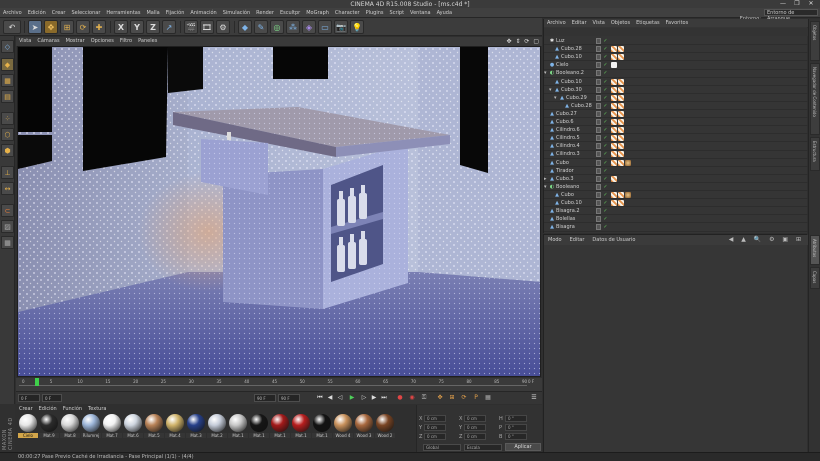 This screenshot has height=461, width=820. I want to click on object-name: Cubo, so click(562, 163).